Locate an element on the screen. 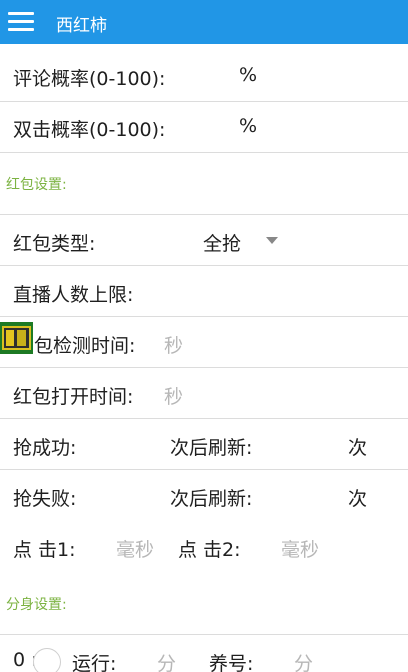 The image size is (408, 672). clone-raise-input: 分 is located at coordinates (303, 660).